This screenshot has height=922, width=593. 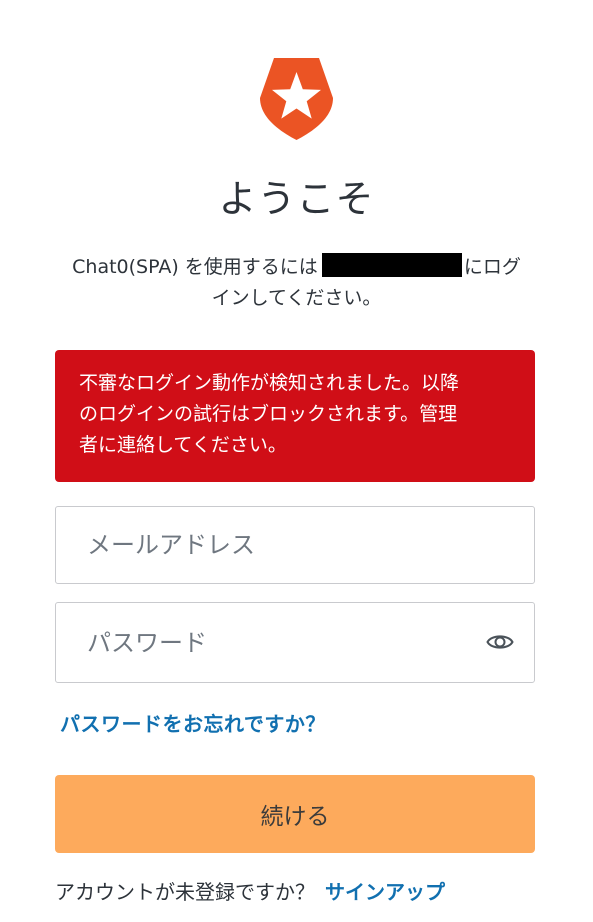 I want to click on redacted-block, so click(x=391, y=265).